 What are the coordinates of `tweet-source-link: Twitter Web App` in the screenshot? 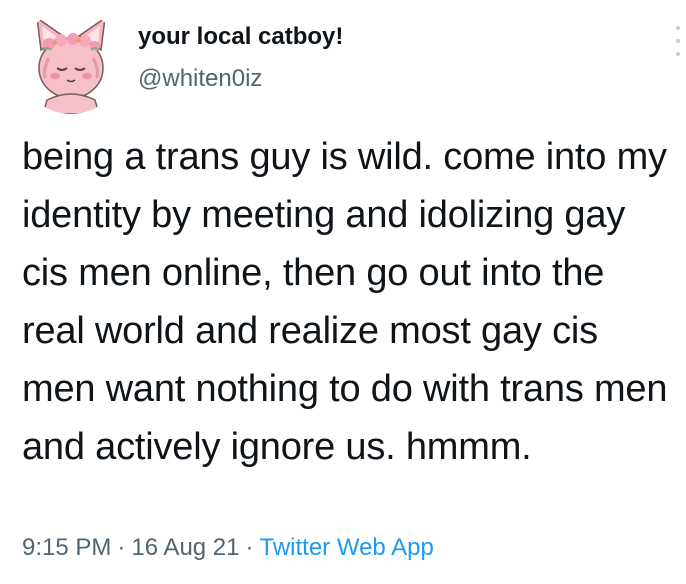 It's located at (347, 547).